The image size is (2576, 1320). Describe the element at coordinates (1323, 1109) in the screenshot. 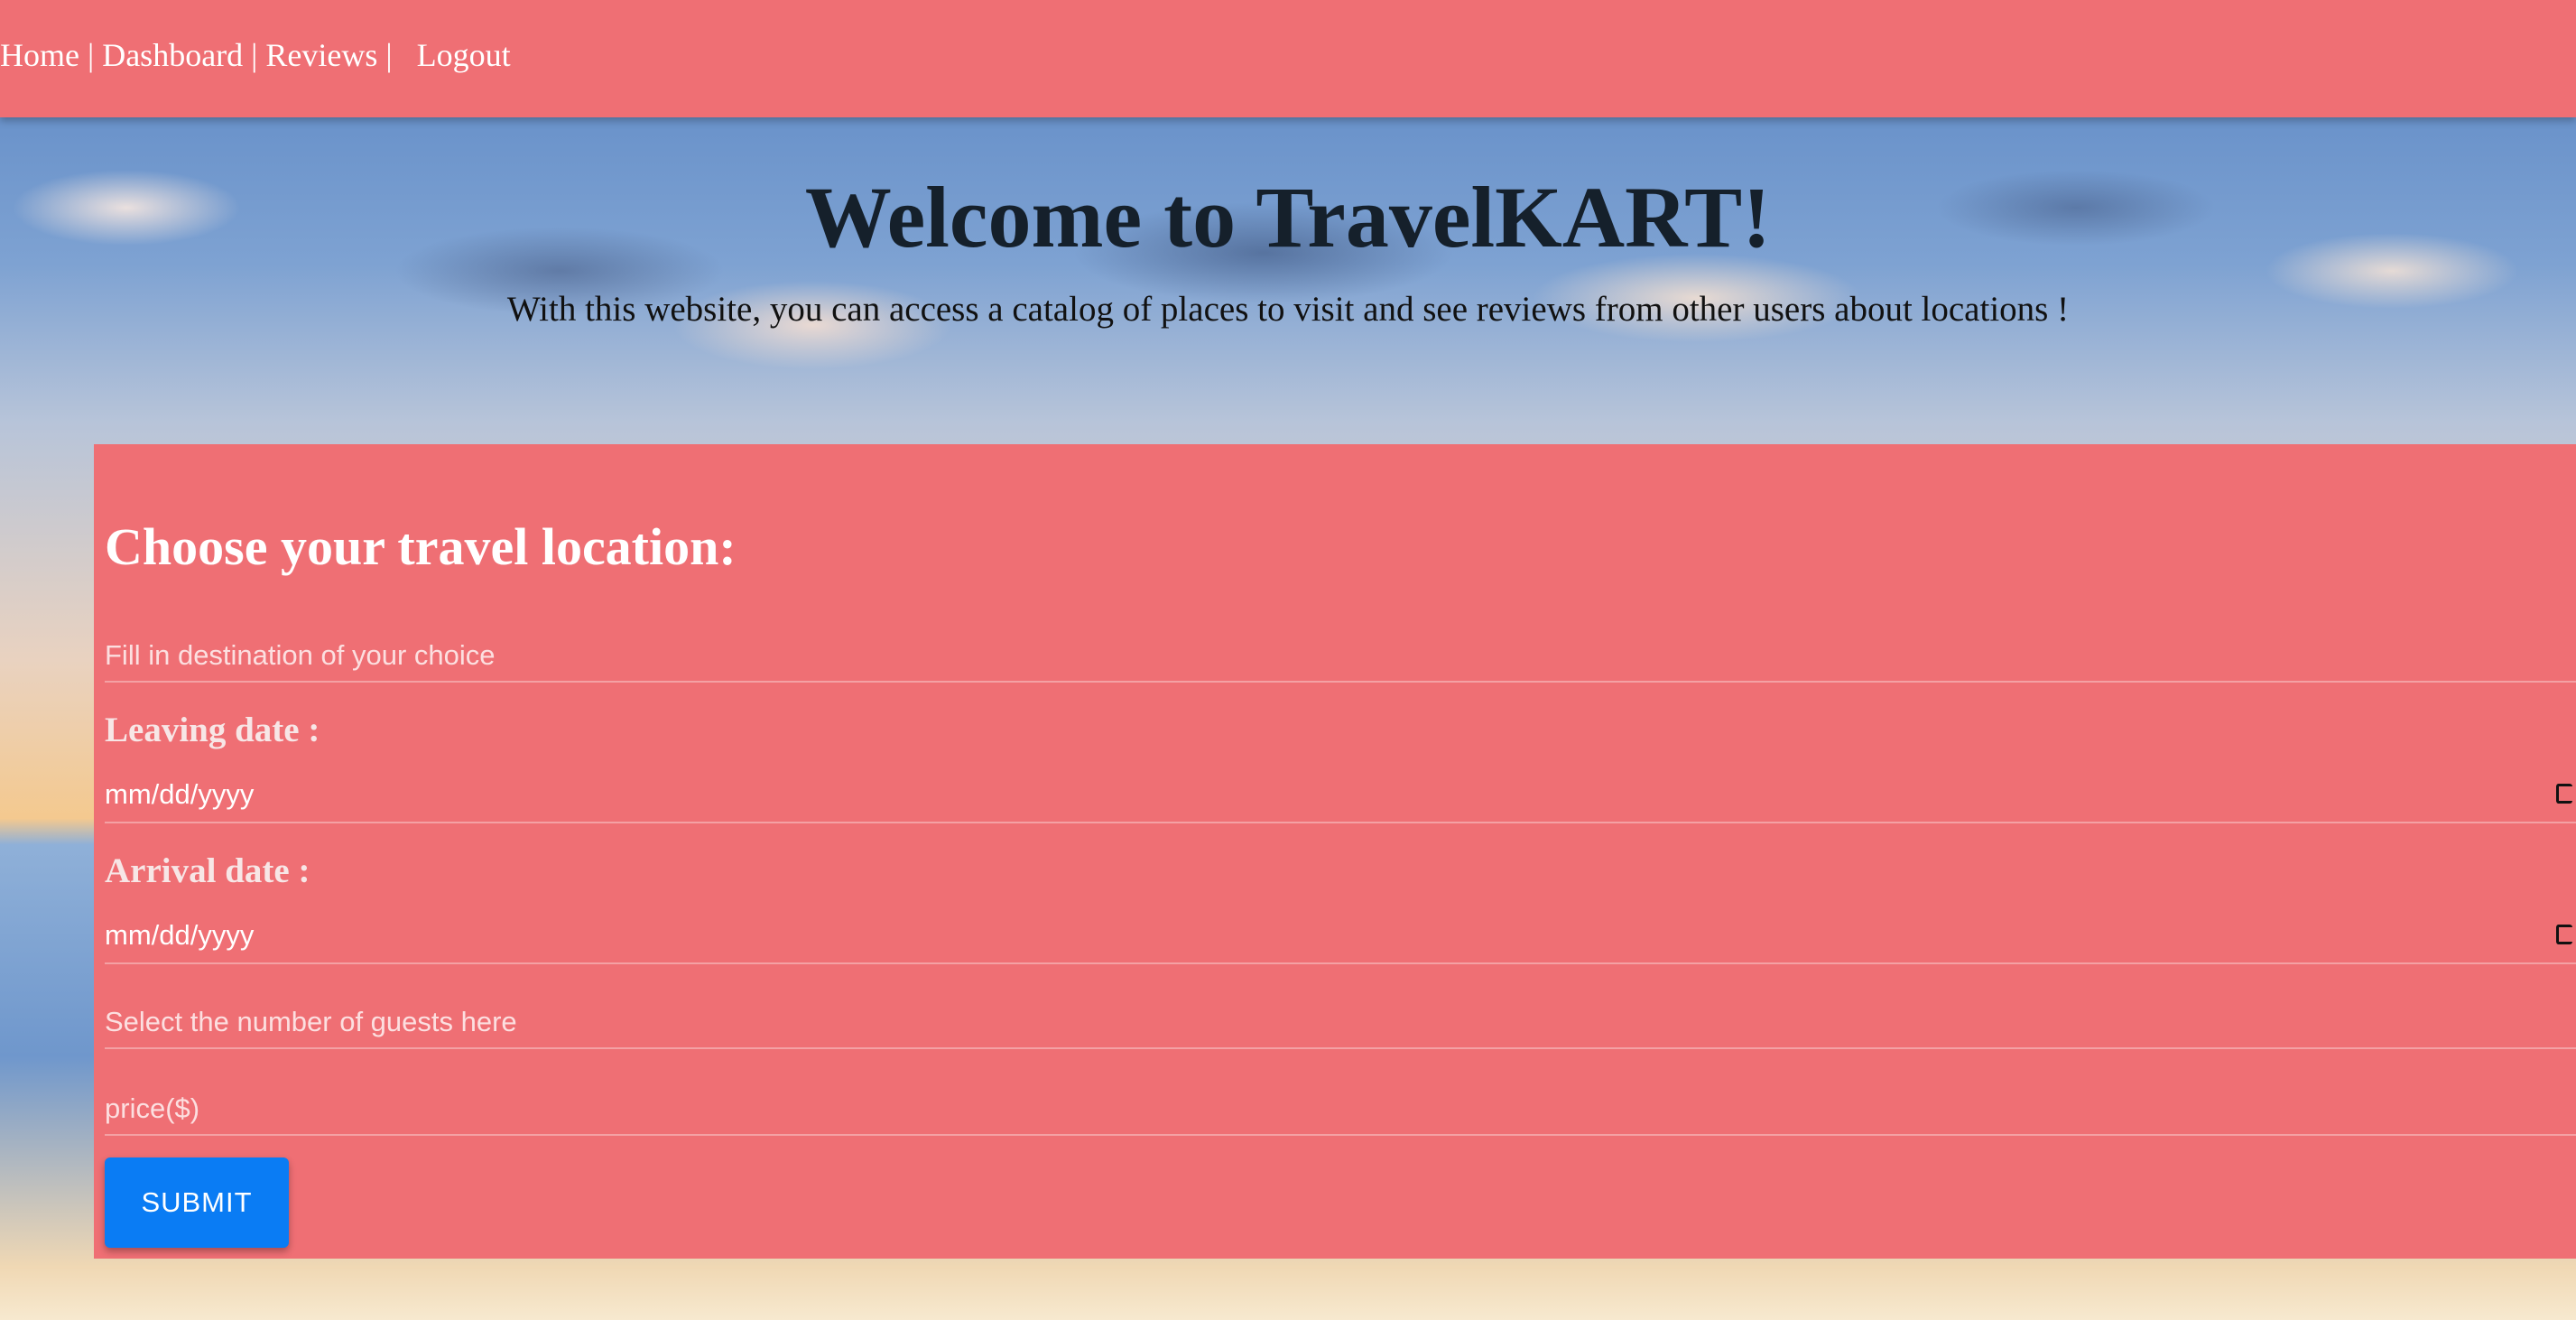

I see `price-input` at that location.